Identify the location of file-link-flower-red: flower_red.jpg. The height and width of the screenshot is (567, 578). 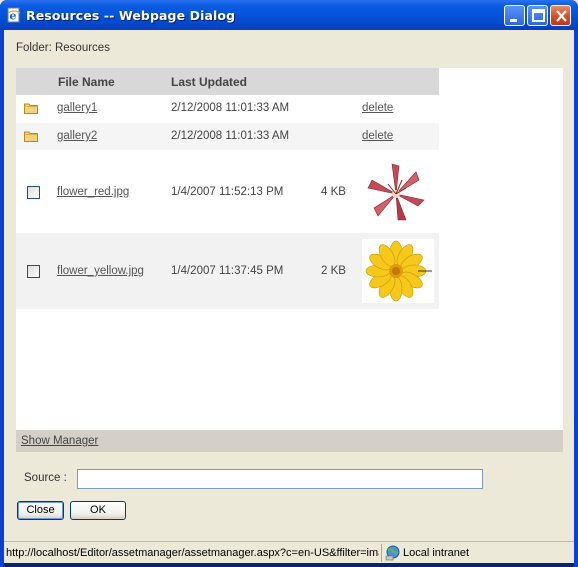
(93, 192).